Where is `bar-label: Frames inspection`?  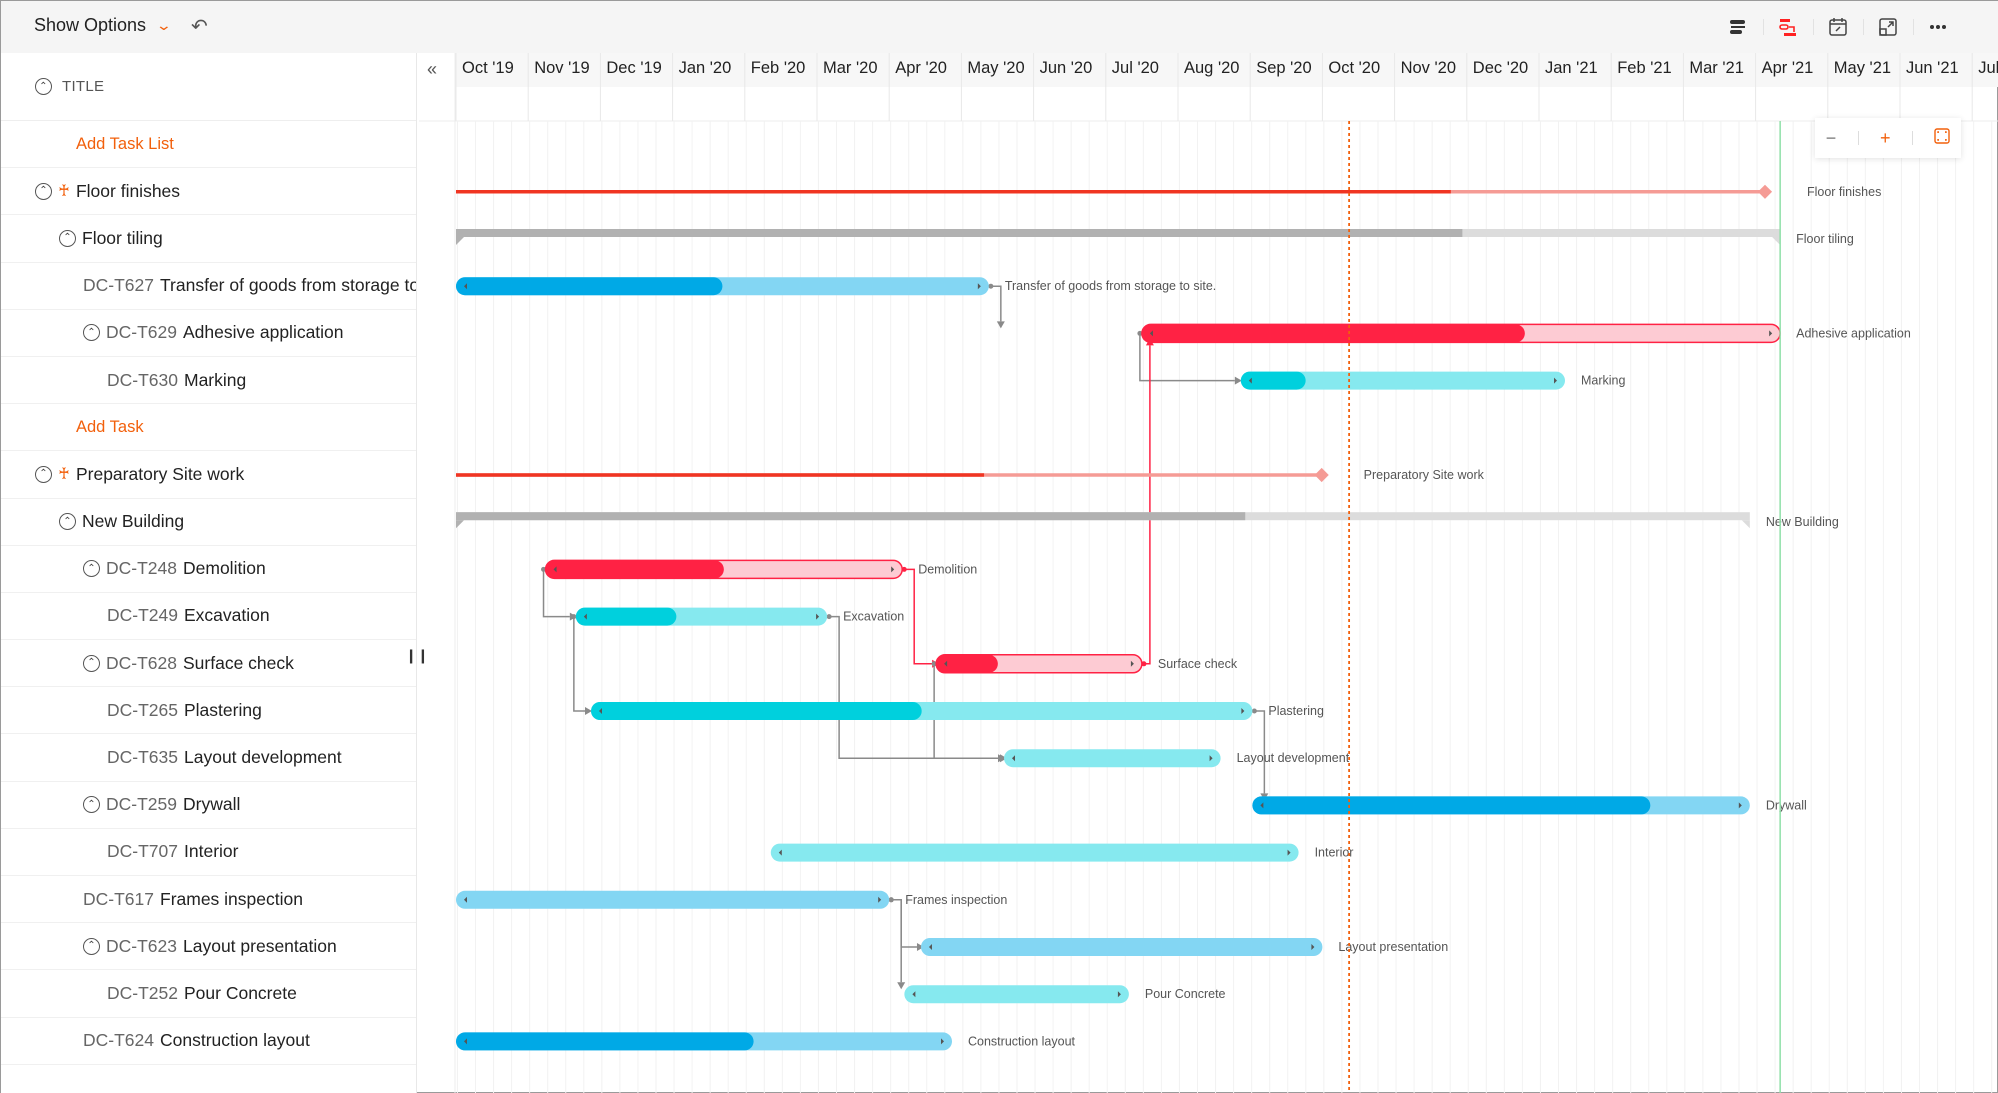 bar-label: Frames inspection is located at coordinates (956, 900).